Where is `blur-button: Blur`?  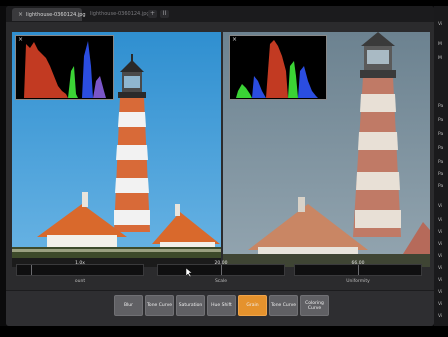
blur-button: Blur is located at coordinates (128, 305).